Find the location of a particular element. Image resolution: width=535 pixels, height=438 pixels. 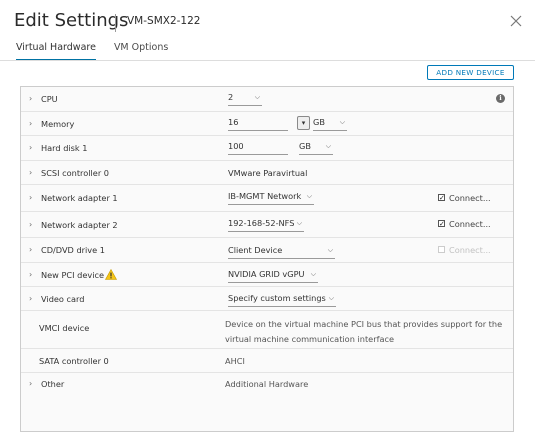

cpu-select: 2 ⌵ is located at coordinates (245, 99).